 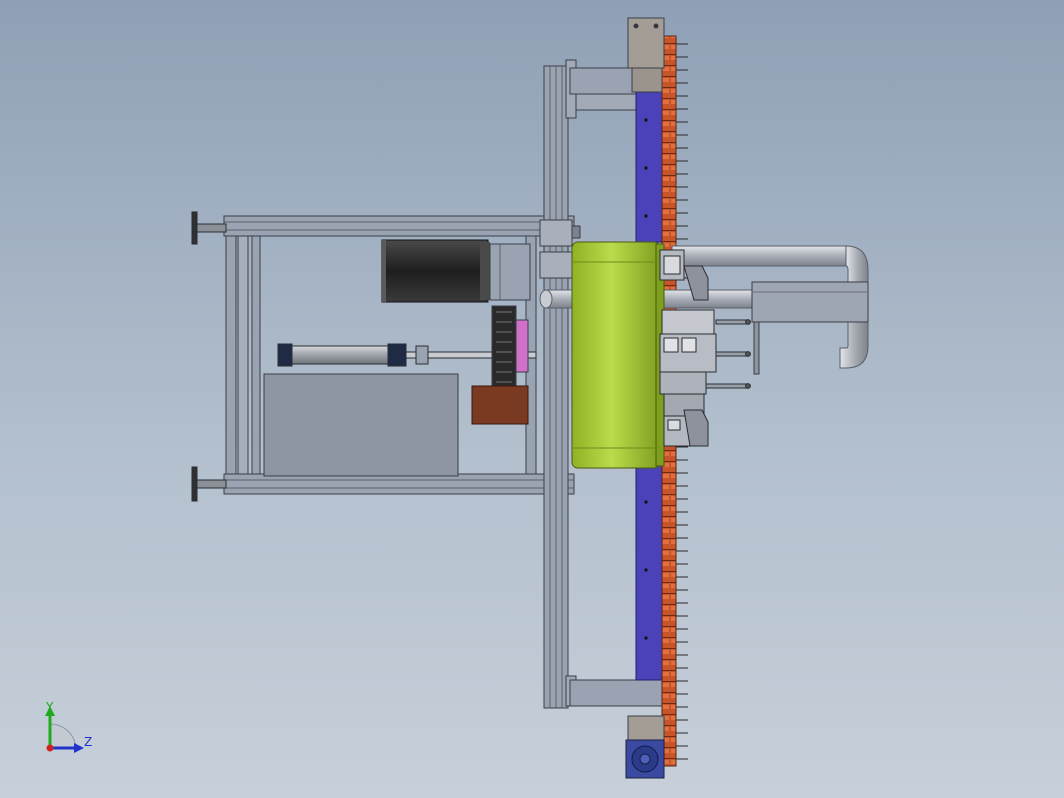 What do you see at coordinates (645, 747) in the screenshot?
I see `bottom-gear-motor` at bounding box center [645, 747].